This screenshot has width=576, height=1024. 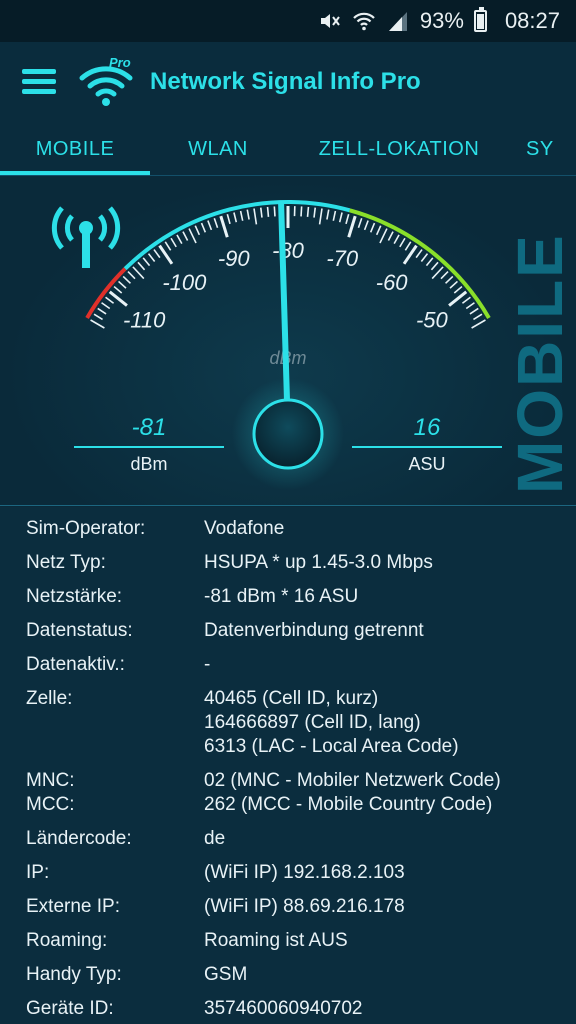 I want to click on info-row: Ländercode: de, so click(x=288, y=839).